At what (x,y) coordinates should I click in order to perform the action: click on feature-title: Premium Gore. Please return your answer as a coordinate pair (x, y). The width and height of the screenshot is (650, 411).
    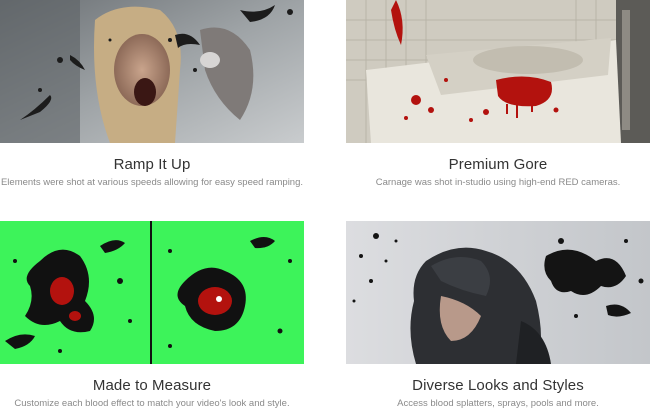
    Looking at the image, I should click on (498, 164).